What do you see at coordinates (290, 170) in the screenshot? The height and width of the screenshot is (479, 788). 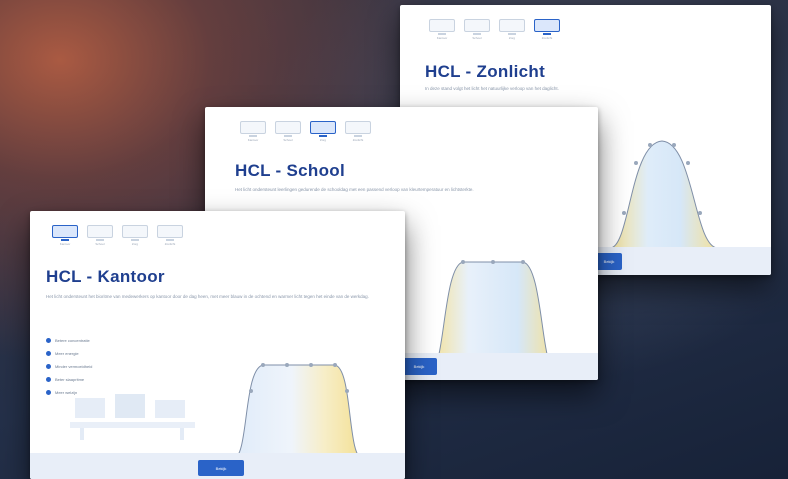 I see `page-title: HCL - School` at bounding box center [290, 170].